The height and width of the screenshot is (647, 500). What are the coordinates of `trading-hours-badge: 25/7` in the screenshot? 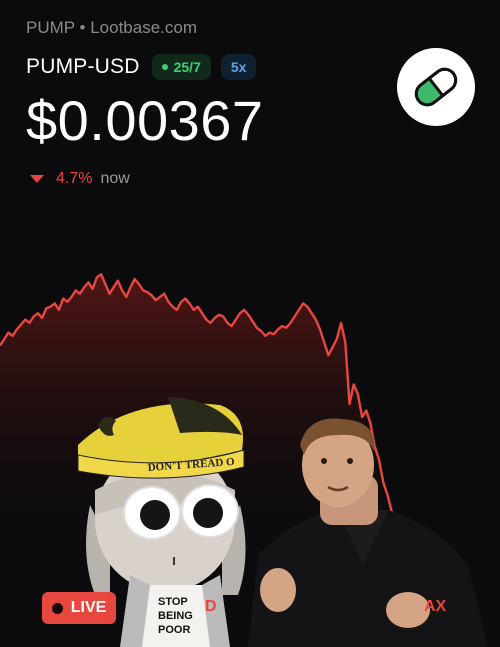 It's located at (181, 67).